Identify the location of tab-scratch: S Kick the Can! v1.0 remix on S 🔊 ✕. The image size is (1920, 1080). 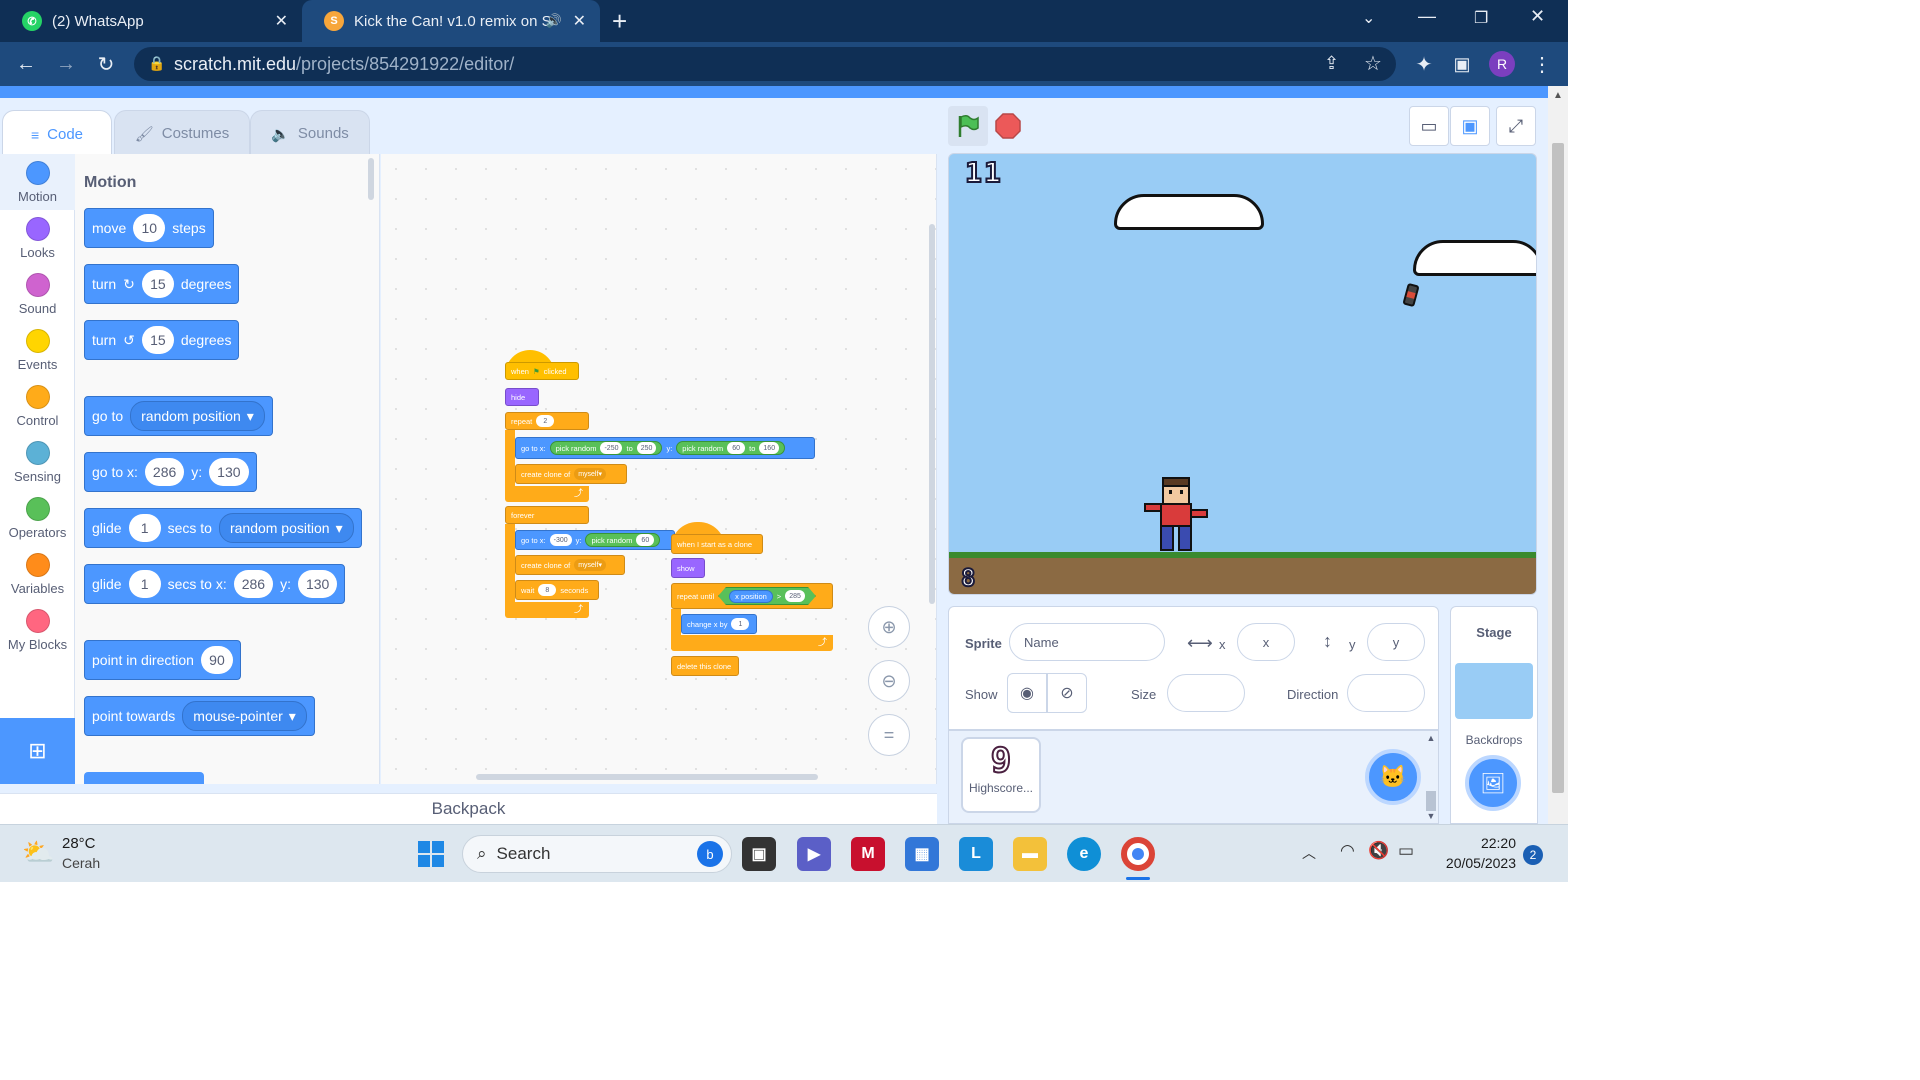
(451, 21).